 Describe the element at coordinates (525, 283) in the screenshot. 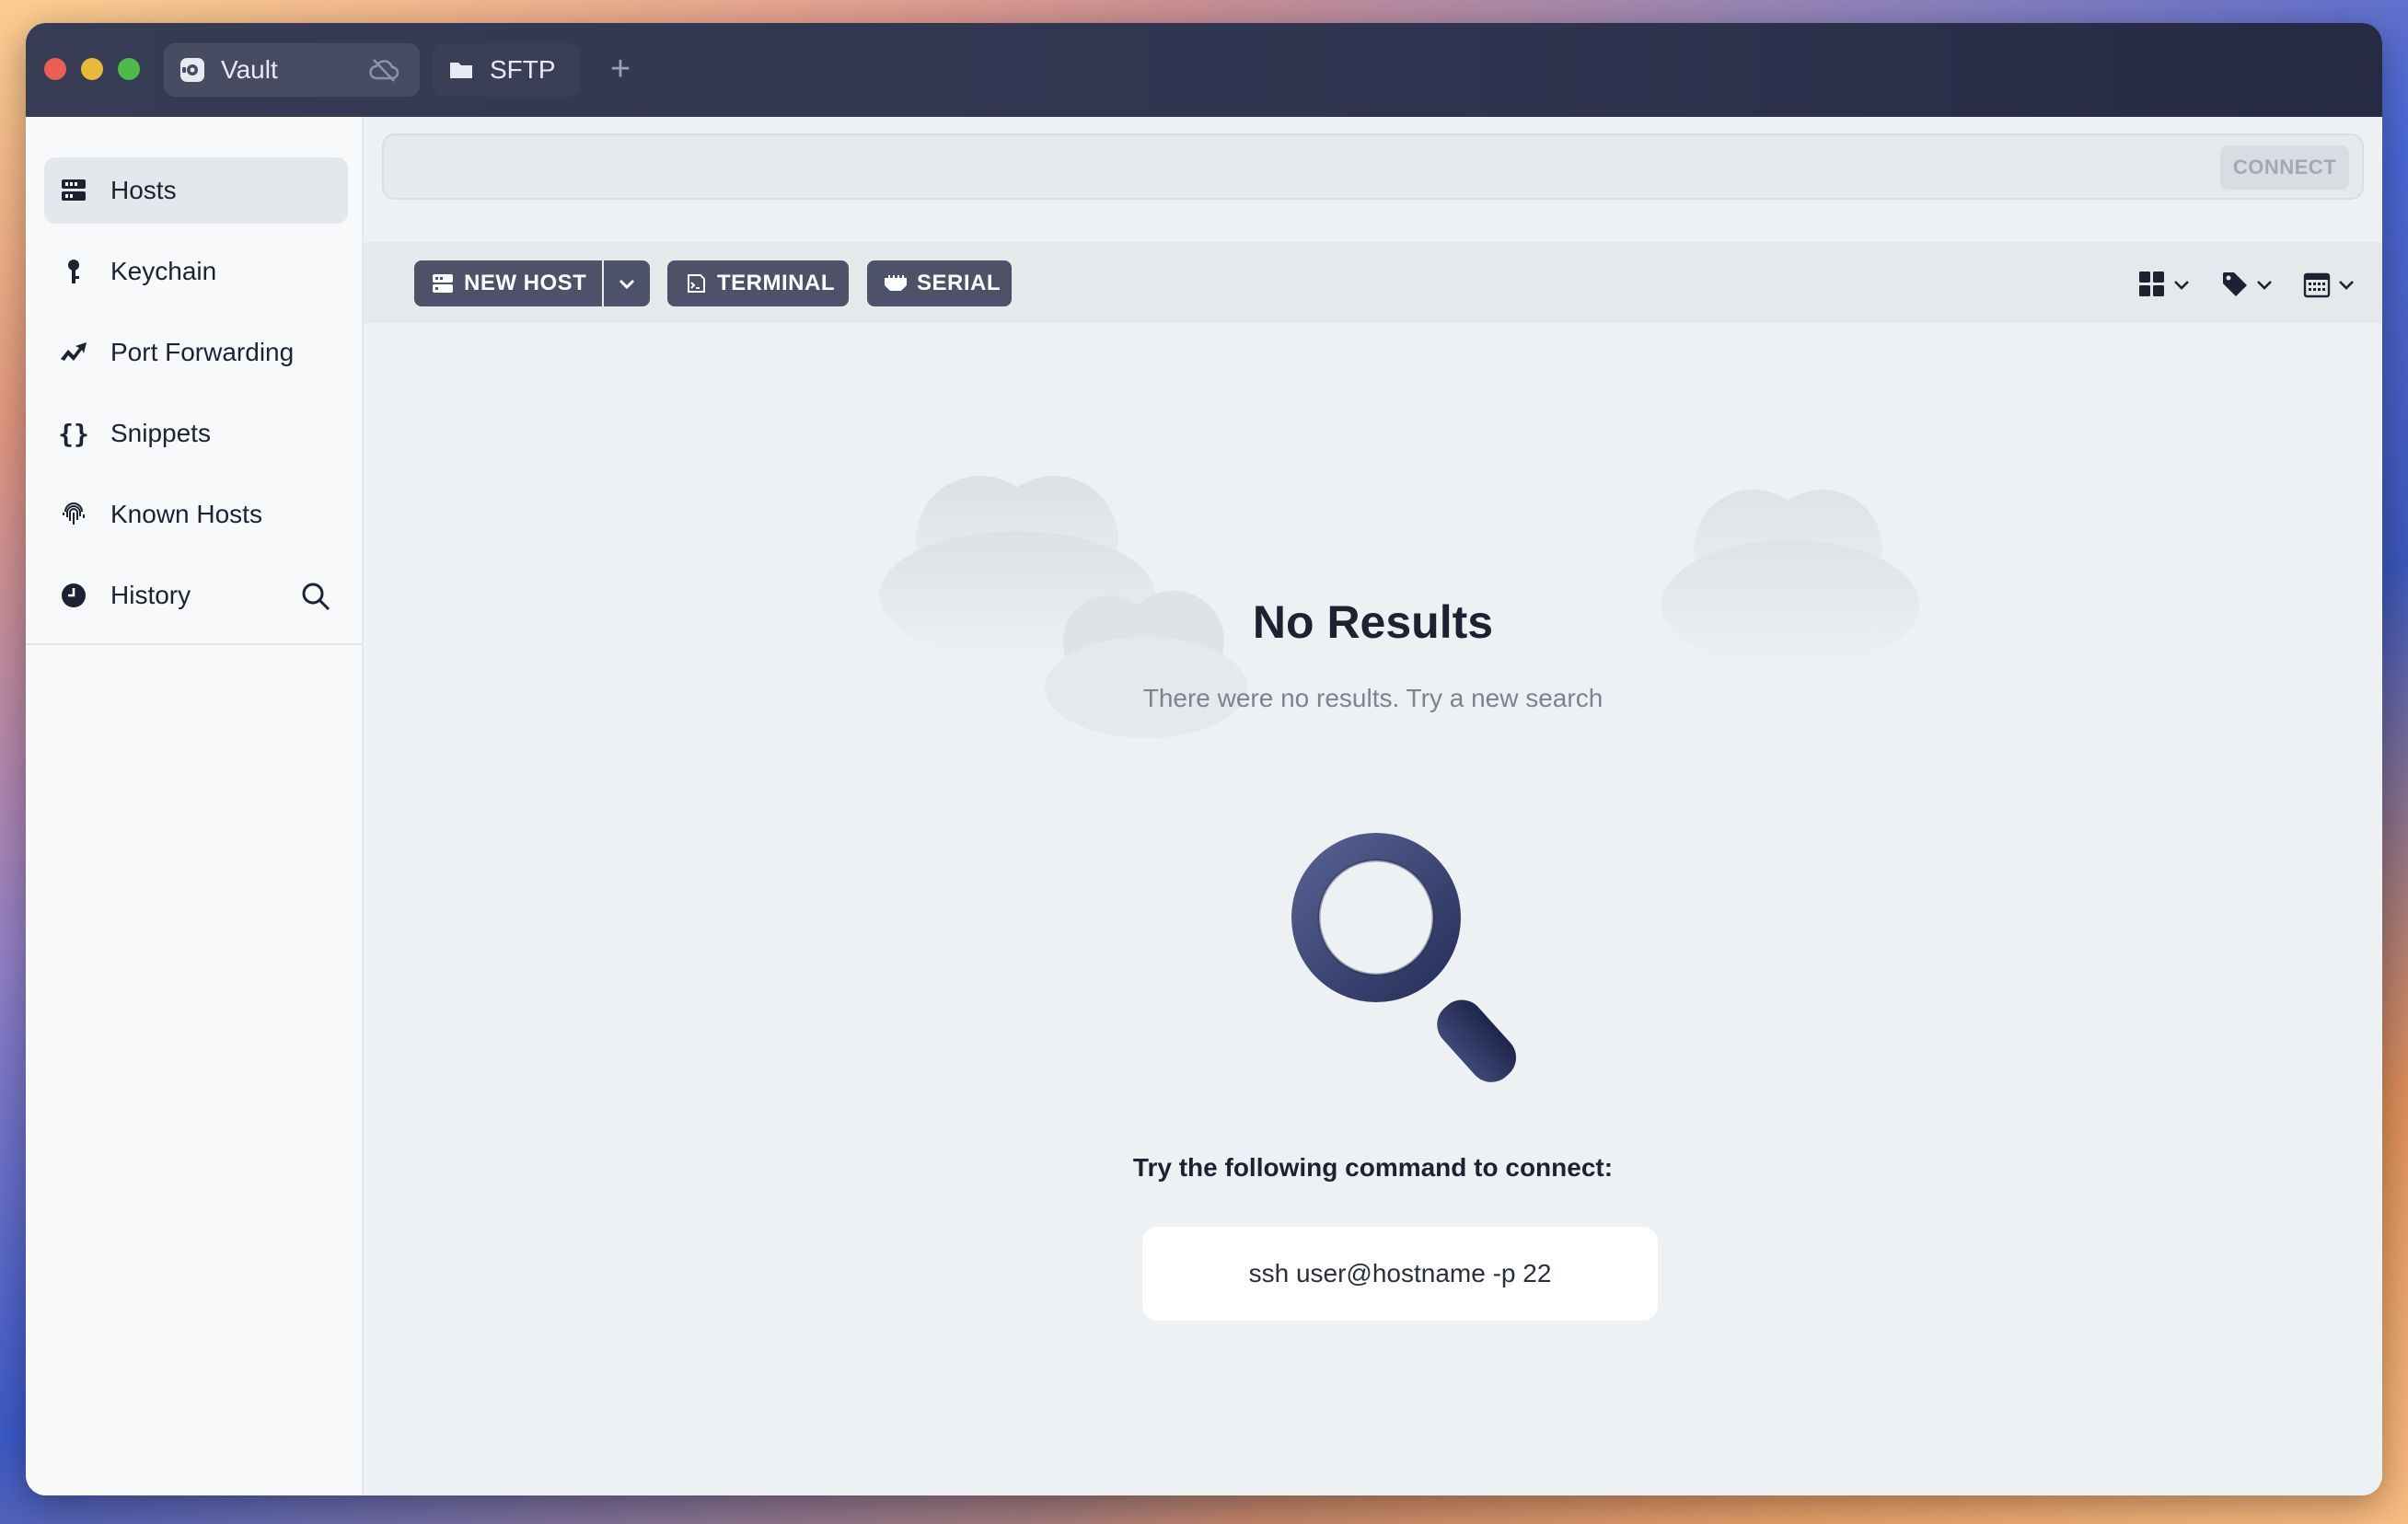

I see `new-host-label: NEW HOST` at that location.